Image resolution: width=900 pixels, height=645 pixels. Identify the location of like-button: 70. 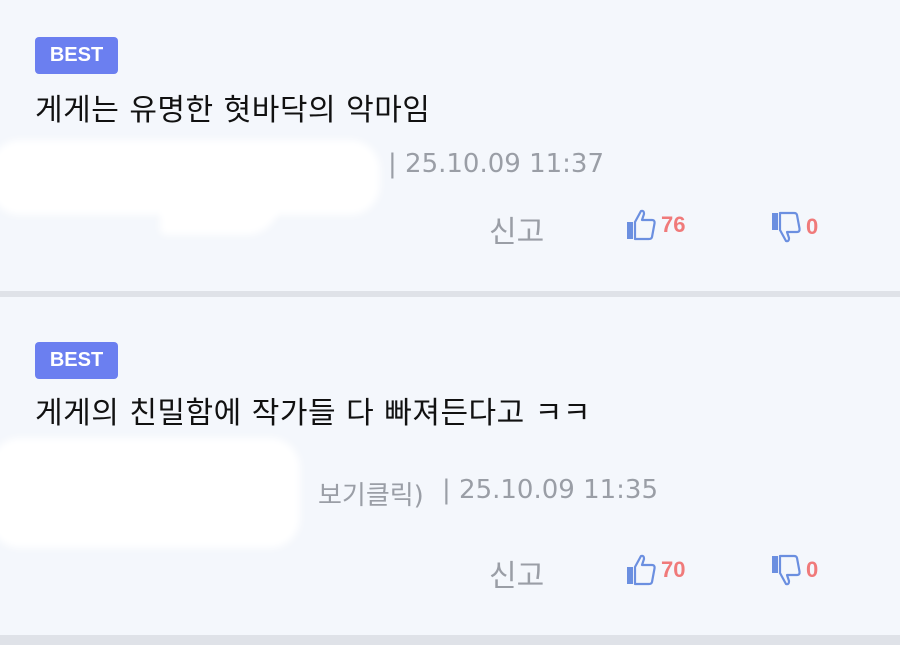
(655, 570).